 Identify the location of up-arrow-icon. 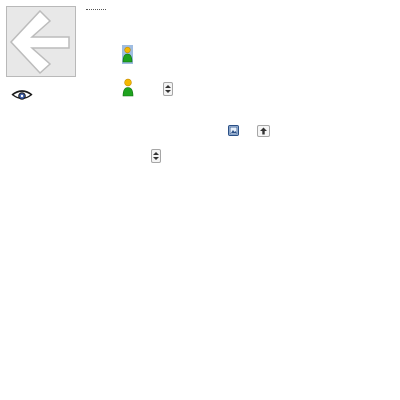
(263, 131).